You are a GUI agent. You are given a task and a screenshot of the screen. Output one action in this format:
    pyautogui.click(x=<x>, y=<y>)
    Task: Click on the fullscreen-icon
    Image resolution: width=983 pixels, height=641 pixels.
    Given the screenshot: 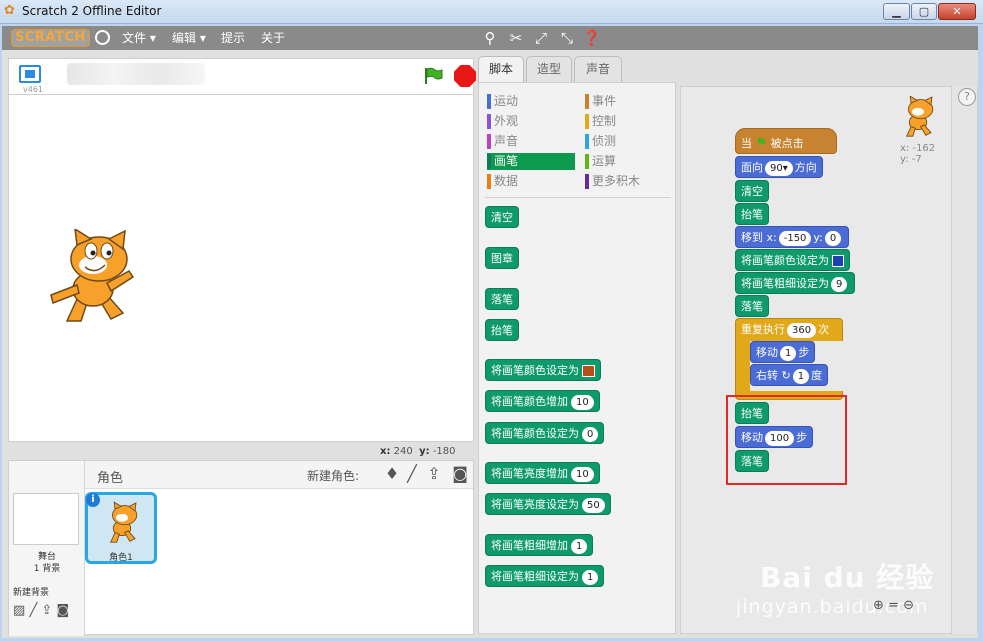 What is the action you would take?
    pyautogui.click(x=30, y=74)
    